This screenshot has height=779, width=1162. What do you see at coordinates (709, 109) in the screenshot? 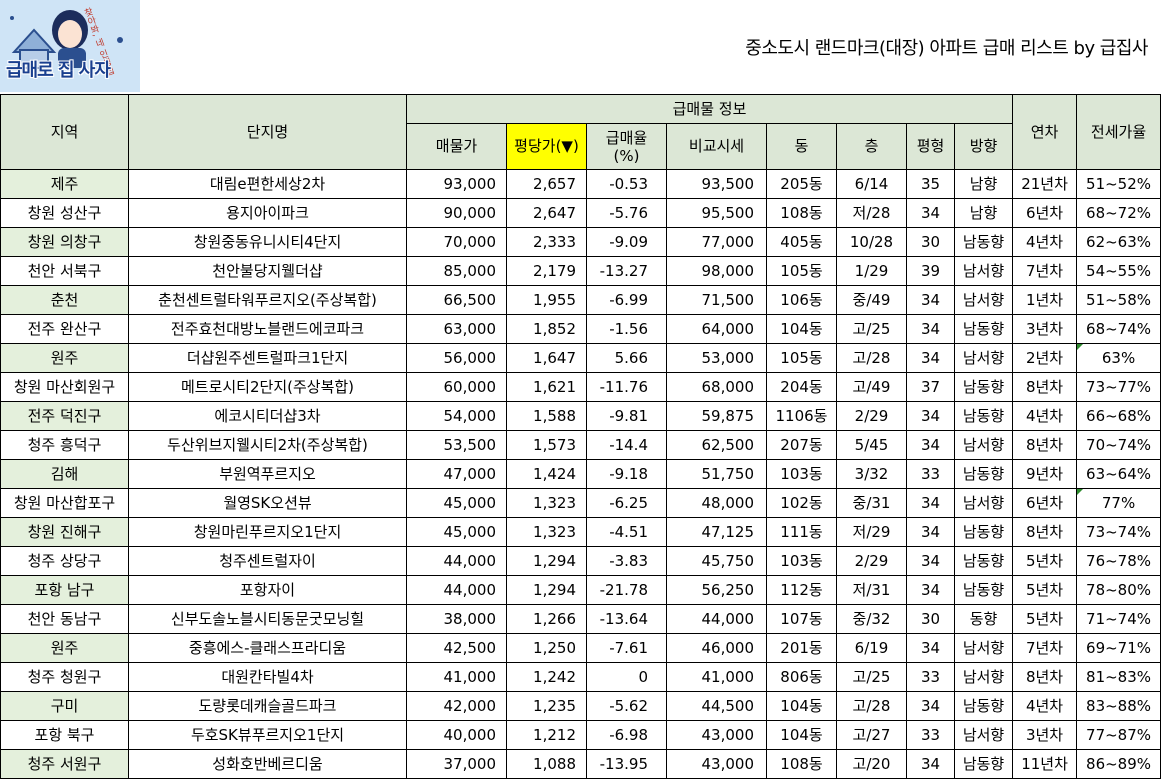
I see `header-group-listing-info: 급매물 정보` at bounding box center [709, 109].